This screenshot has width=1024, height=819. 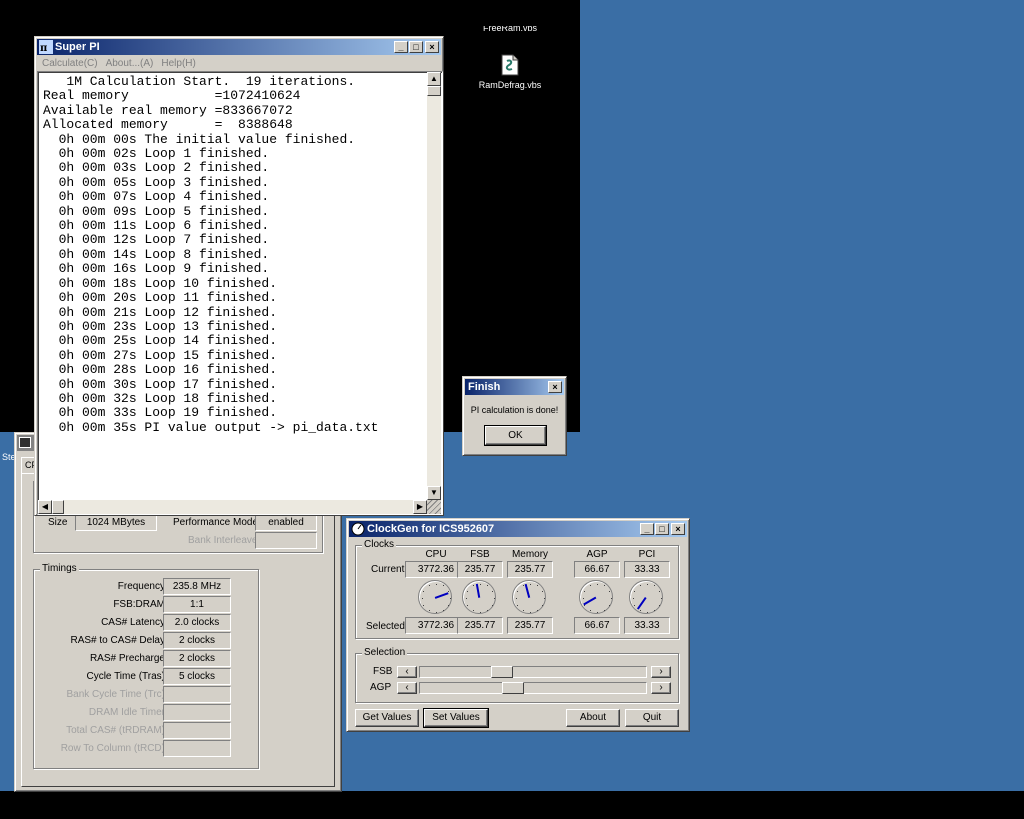 What do you see at coordinates (197, 676) in the screenshot?
I see `timing-value: 5 clocks` at bounding box center [197, 676].